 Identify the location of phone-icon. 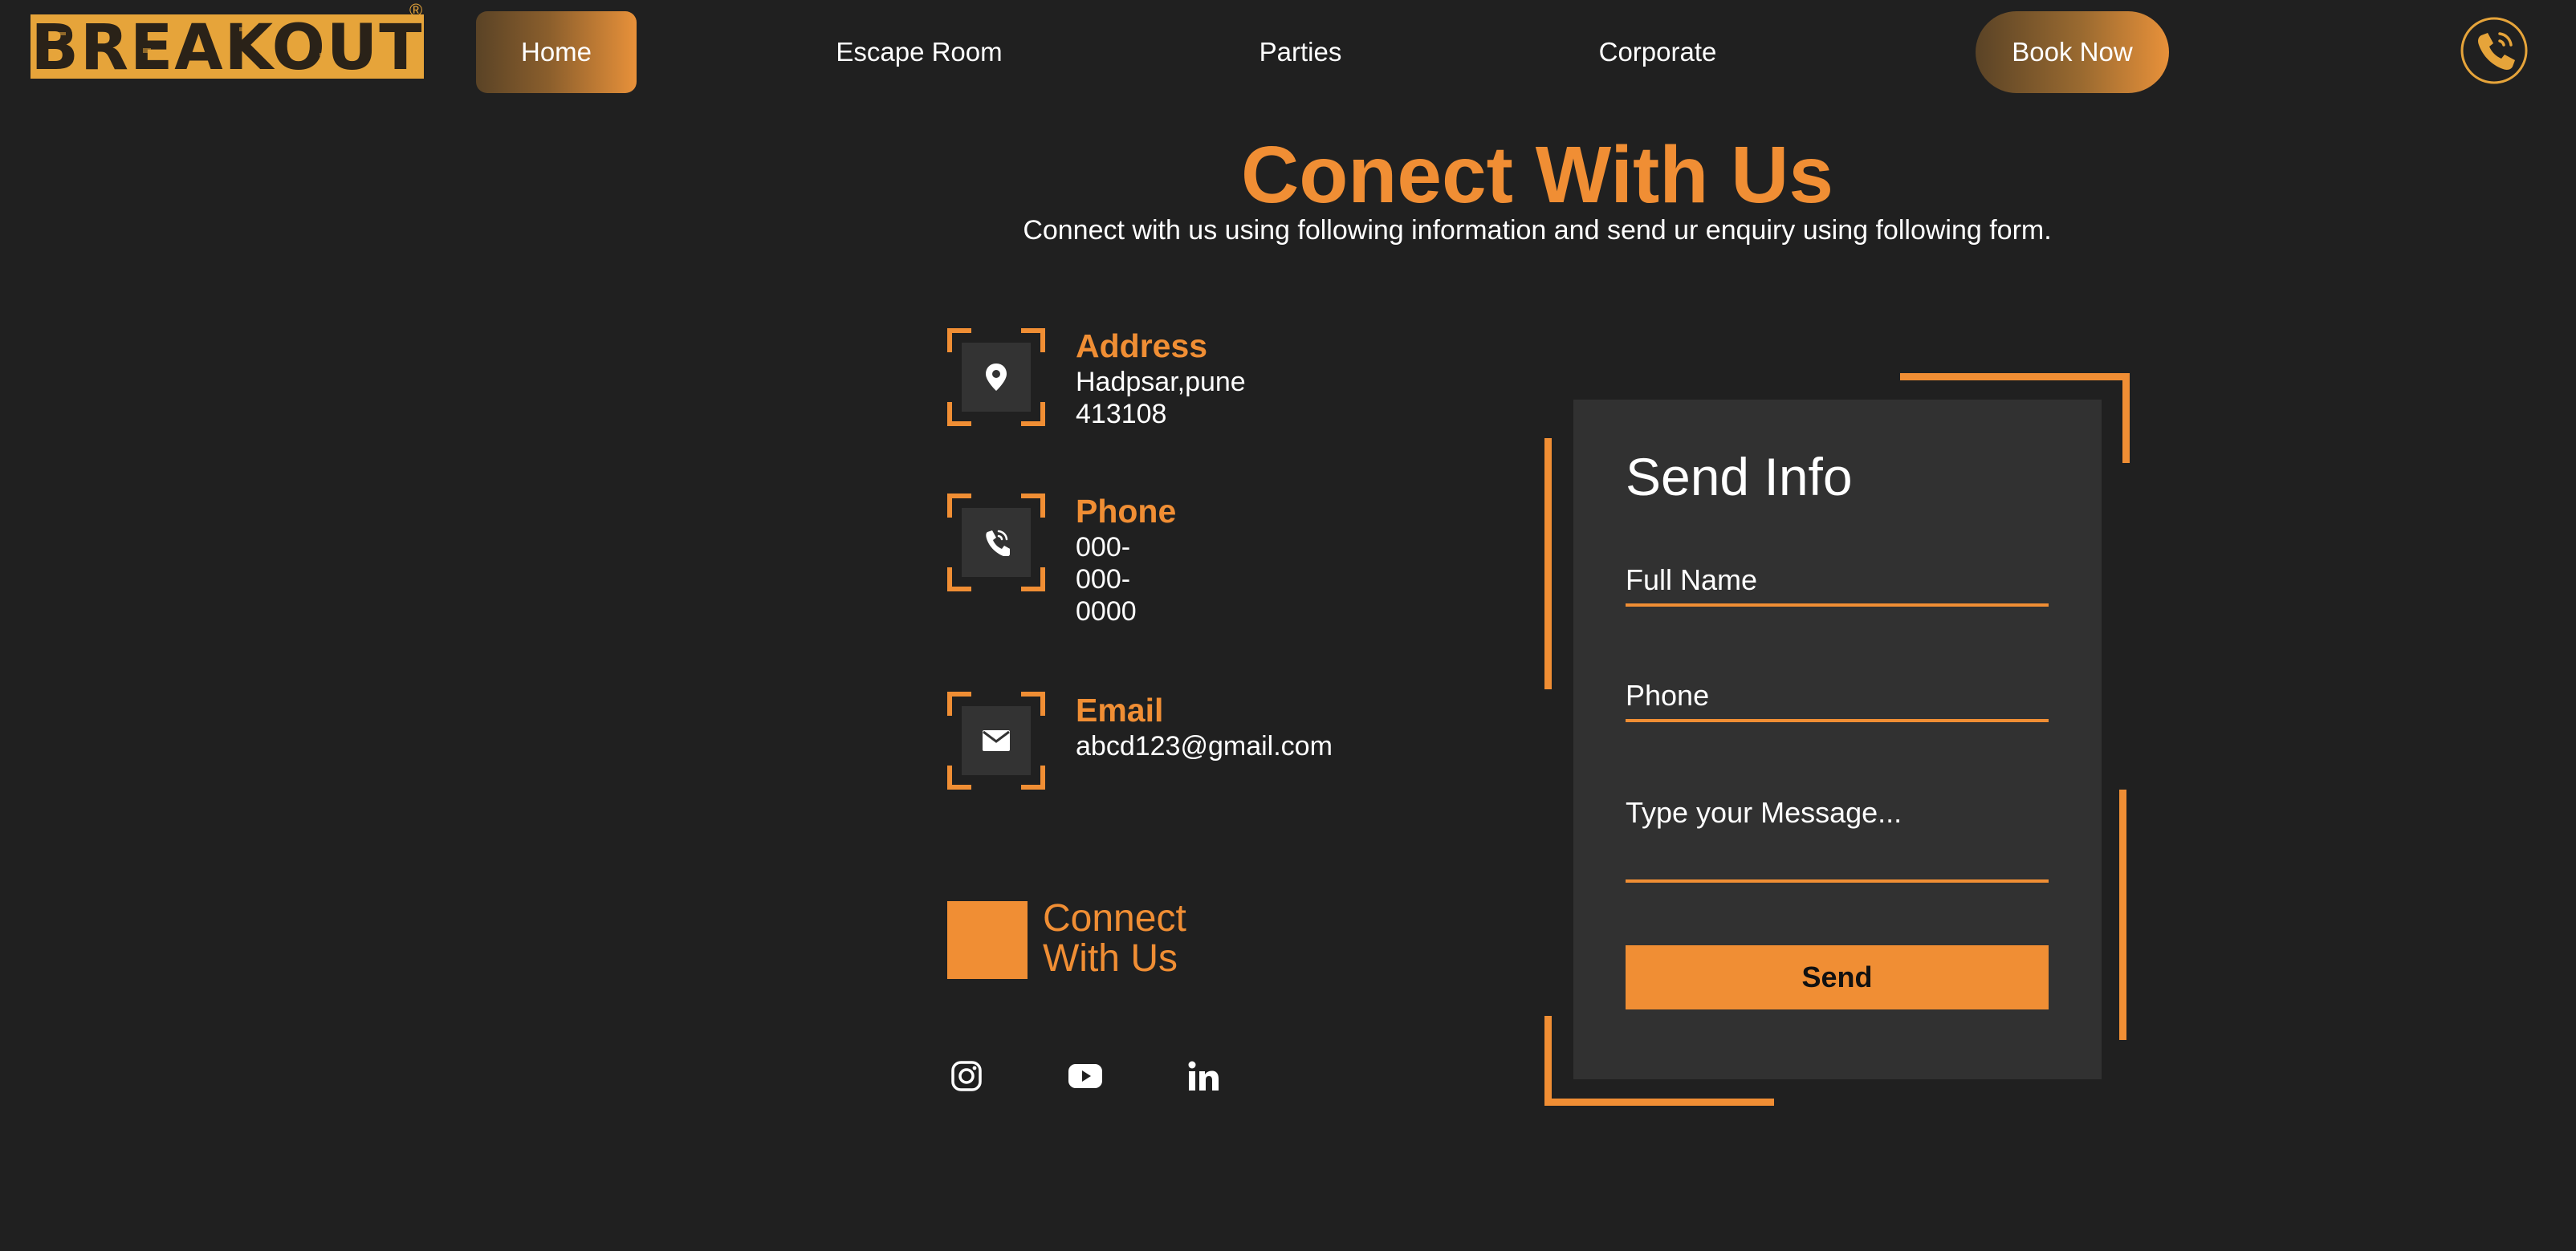
(998, 543).